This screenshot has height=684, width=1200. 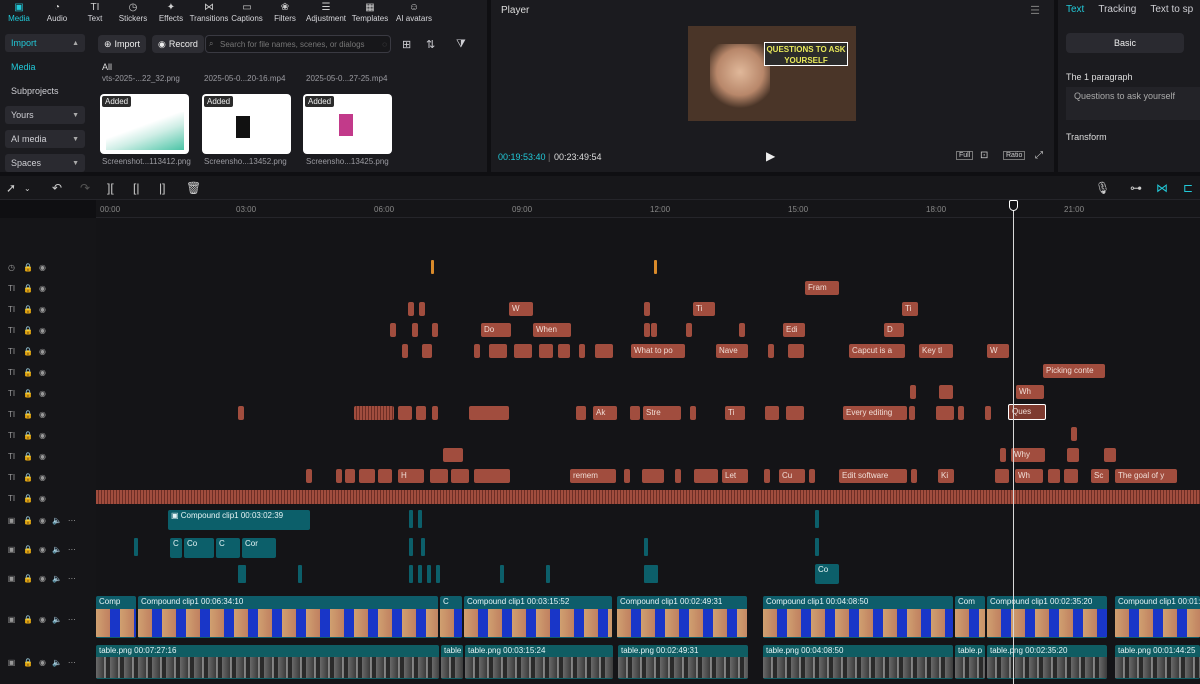 What do you see at coordinates (655, 267) in the screenshot?
I see `sticker-clip` at bounding box center [655, 267].